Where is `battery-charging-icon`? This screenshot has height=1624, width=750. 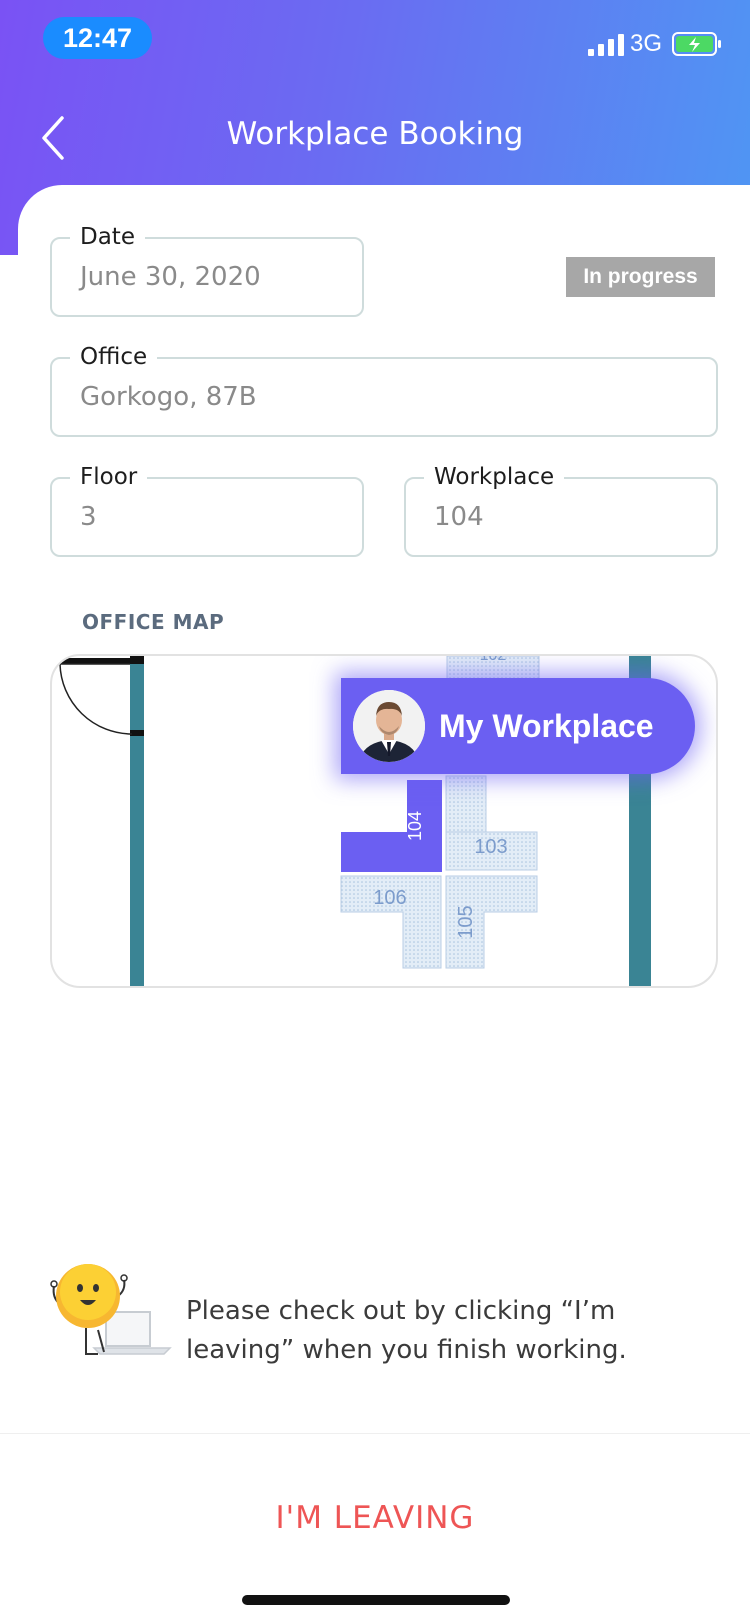 battery-charging-icon is located at coordinates (696, 44).